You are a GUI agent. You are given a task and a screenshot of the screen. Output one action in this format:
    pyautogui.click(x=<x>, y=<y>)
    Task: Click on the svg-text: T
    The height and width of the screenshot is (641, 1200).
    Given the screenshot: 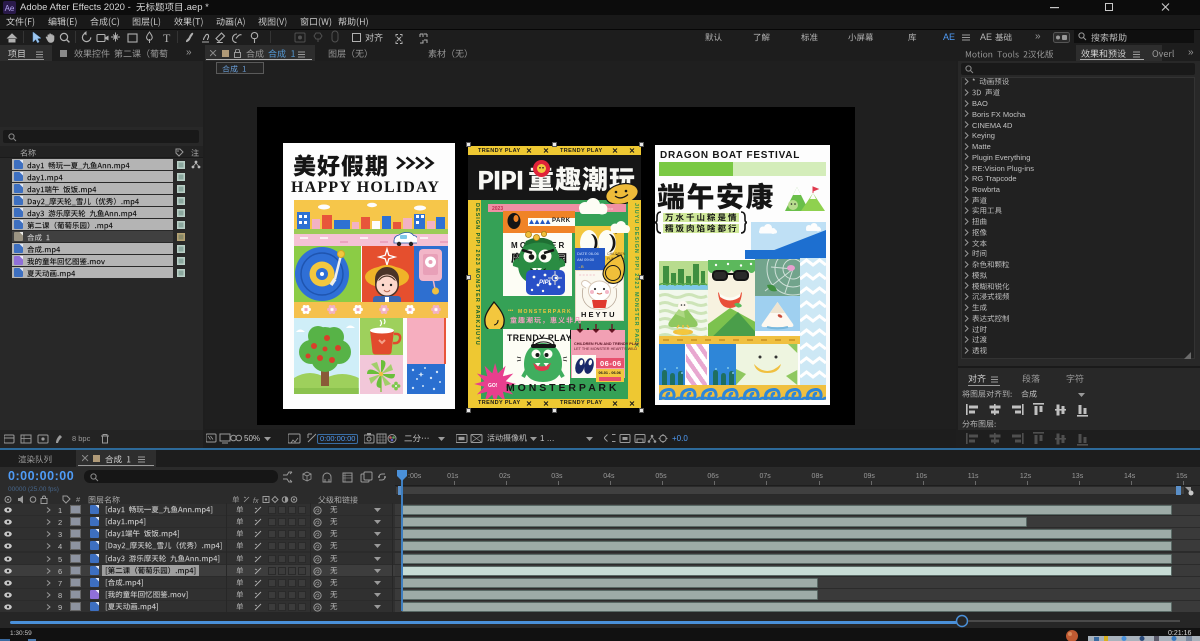 What is the action you would take?
    pyautogui.click(x=167, y=37)
    